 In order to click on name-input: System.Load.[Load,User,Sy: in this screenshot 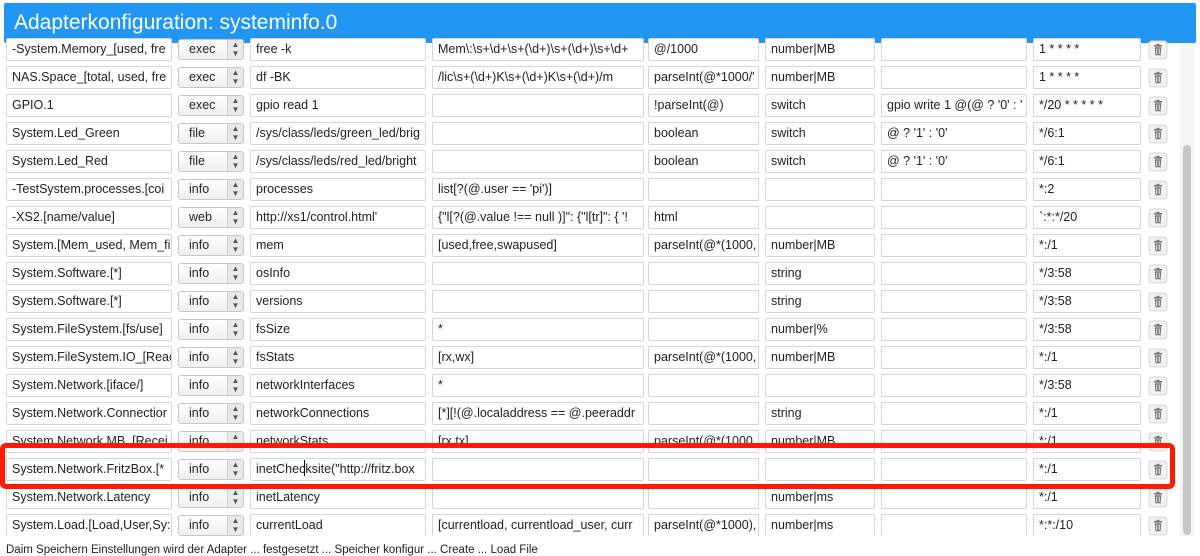, I will do `click(89, 525)`.